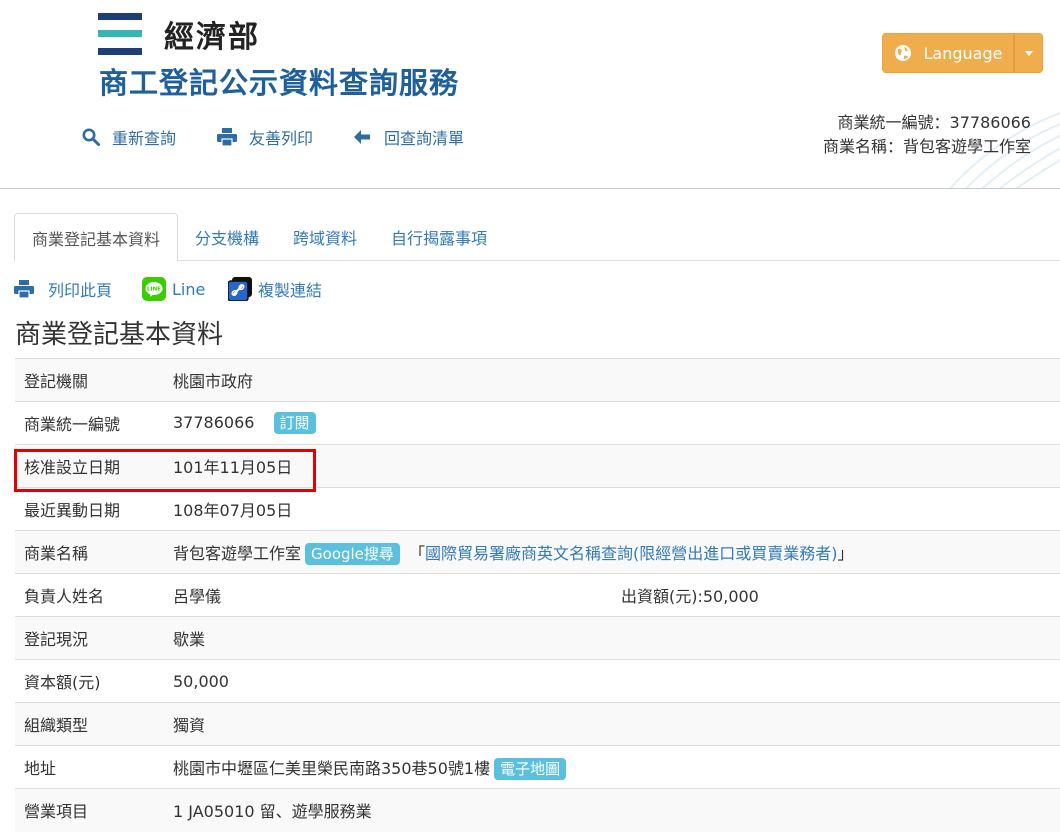 This screenshot has width=1060, height=838. Describe the element at coordinates (537, 810) in the screenshot. I see `table-row: 營業項目 1 JA05010 留、遊學服務業` at that location.